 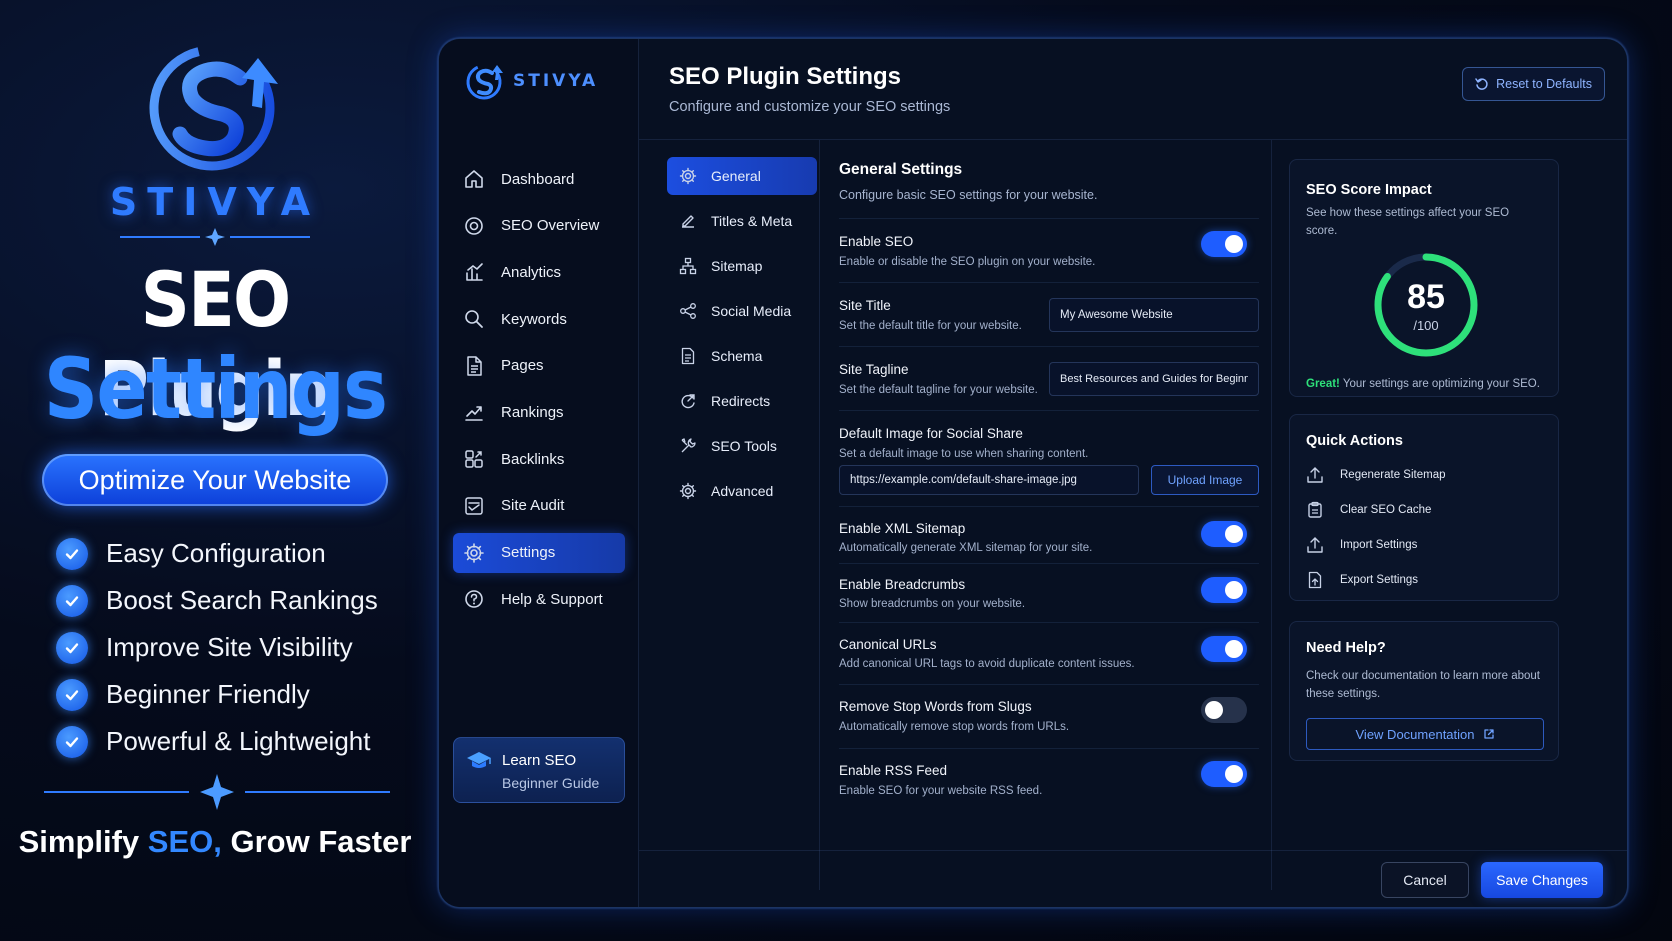 What do you see at coordinates (688, 445) in the screenshot?
I see `tools-icon` at bounding box center [688, 445].